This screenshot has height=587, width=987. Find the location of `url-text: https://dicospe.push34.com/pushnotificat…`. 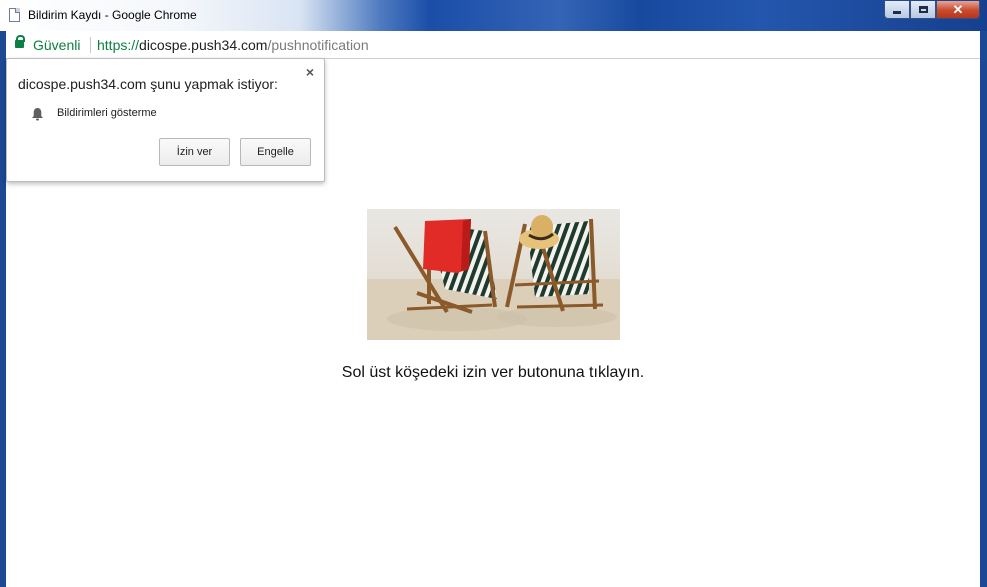

url-text: https://dicospe.push34.com/pushnotificat… is located at coordinates (233, 45).